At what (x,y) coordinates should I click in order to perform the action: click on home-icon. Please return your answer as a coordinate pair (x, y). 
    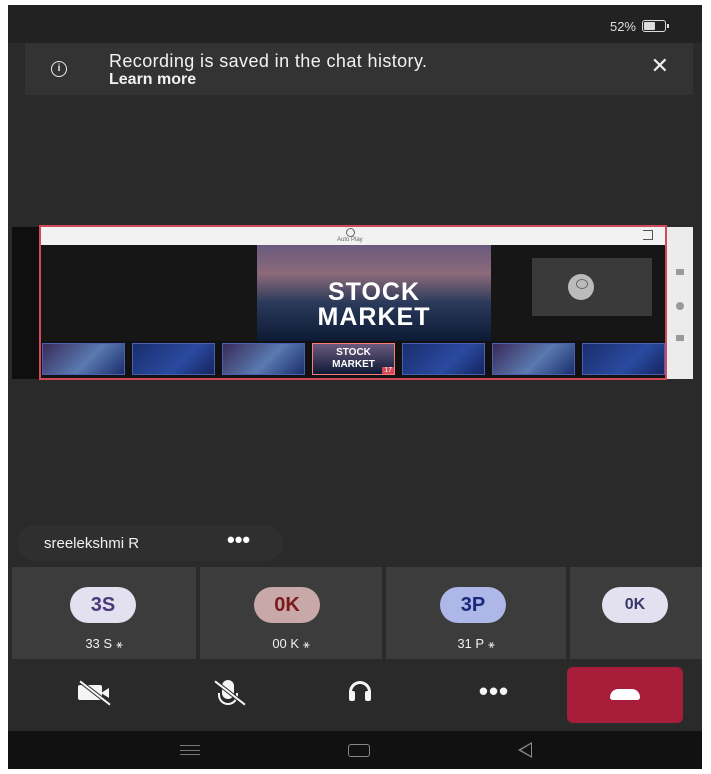
    Looking at the image, I should click on (359, 750).